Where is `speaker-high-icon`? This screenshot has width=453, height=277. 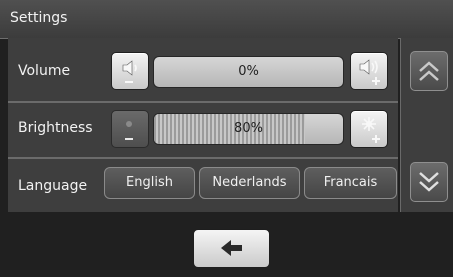 speaker-high-icon is located at coordinates (369, 72).